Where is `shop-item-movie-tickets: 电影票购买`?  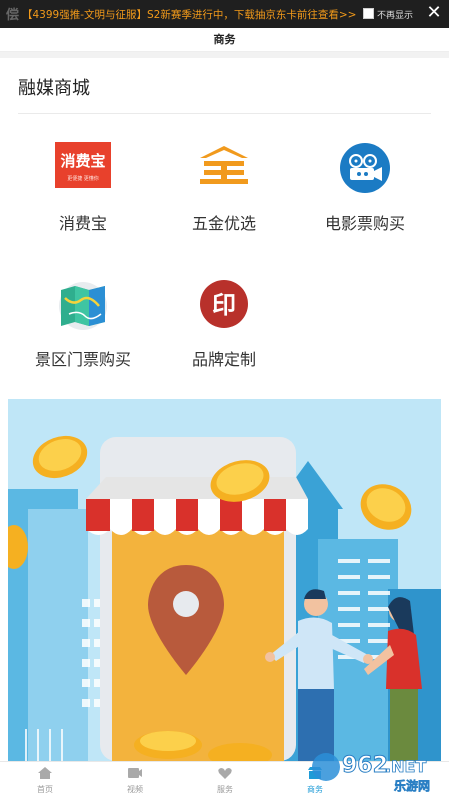 shop-item-movie-tickets: 电影票购买 is located at coordinates (365, 176).